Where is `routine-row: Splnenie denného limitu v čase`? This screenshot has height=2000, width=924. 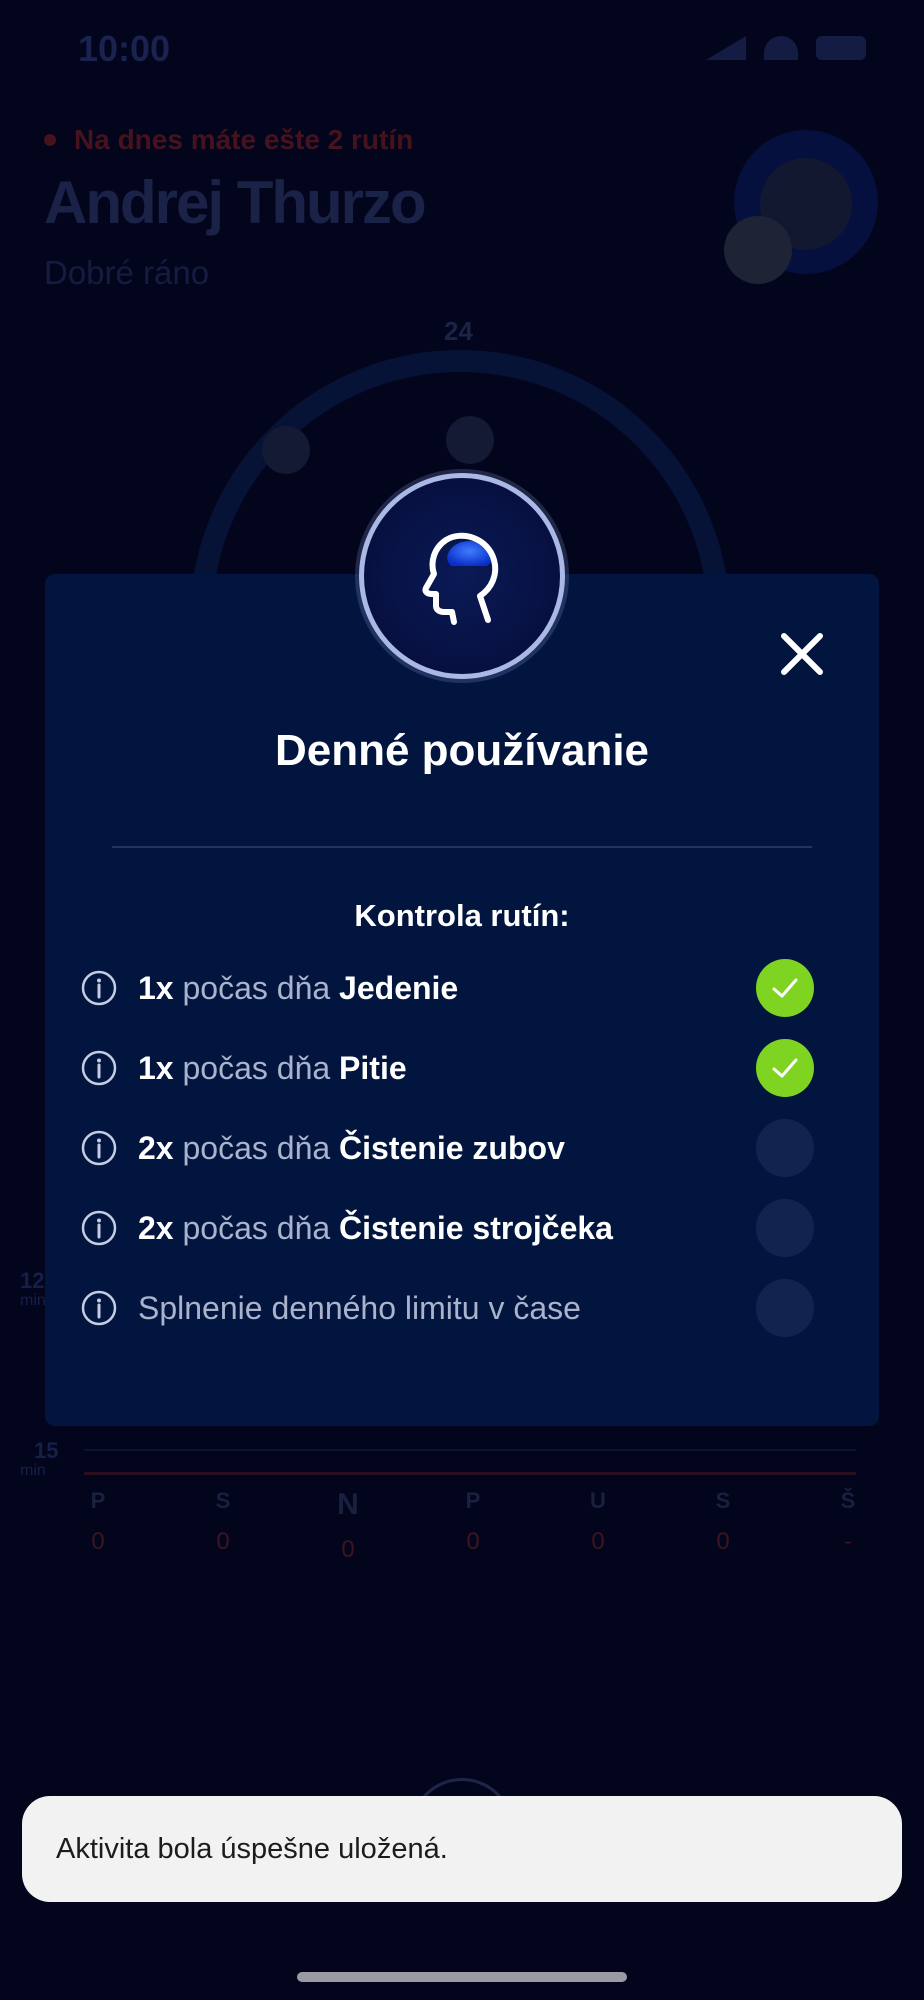
routine-row: Splnenie denného limitu v čase is located at coordinates (447, 1308).